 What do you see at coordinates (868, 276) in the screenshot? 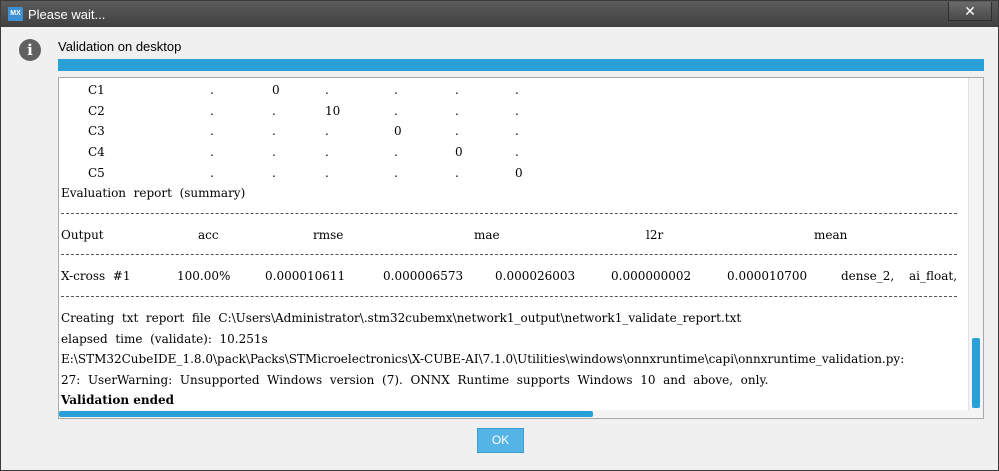
I see `data-cell: dense_2,` at bounding box center [868, 276].